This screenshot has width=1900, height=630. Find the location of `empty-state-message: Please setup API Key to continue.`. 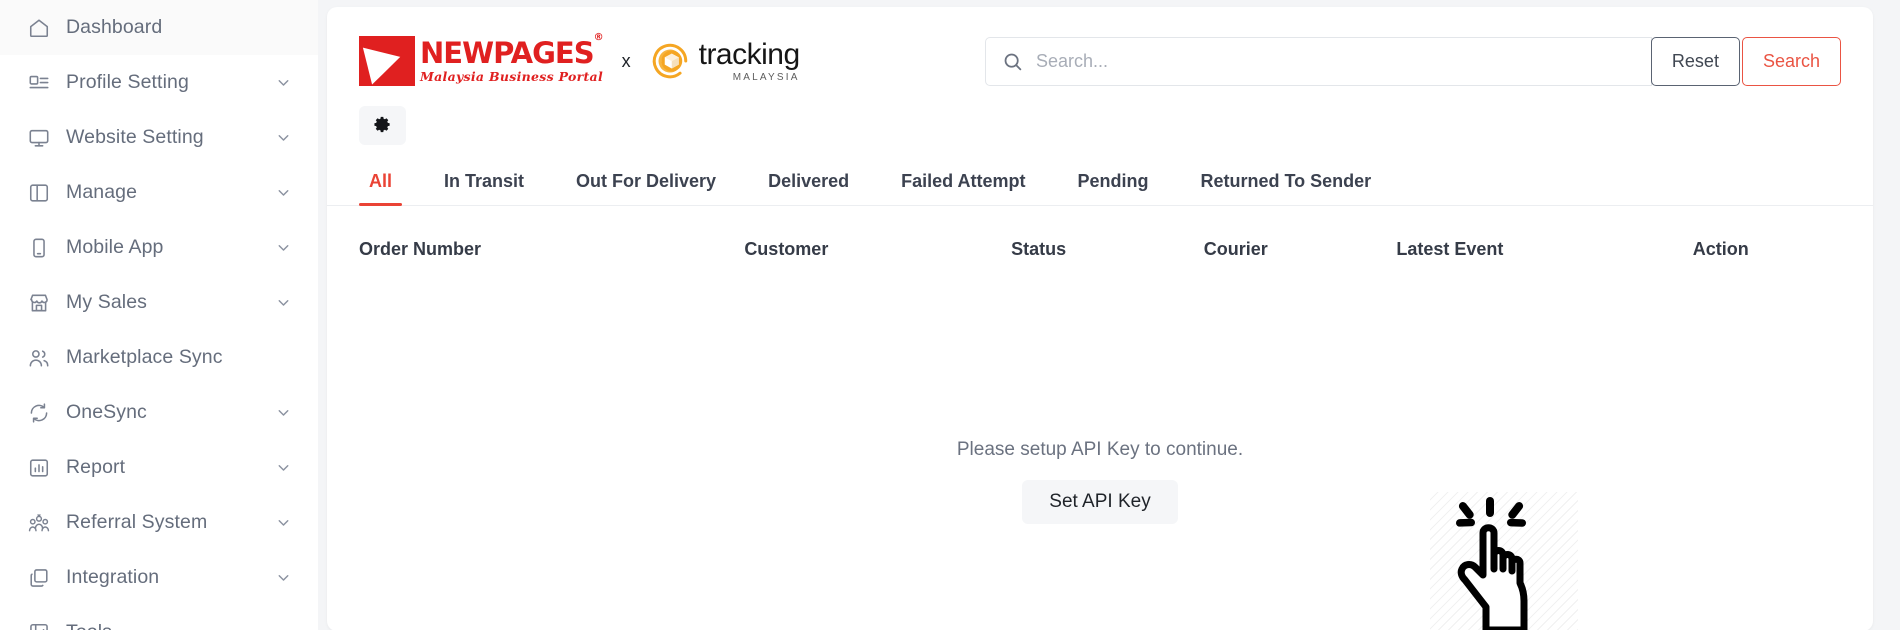

empty-state-message: Please setup API Key to continue. is located at coordinates (1100, 449).